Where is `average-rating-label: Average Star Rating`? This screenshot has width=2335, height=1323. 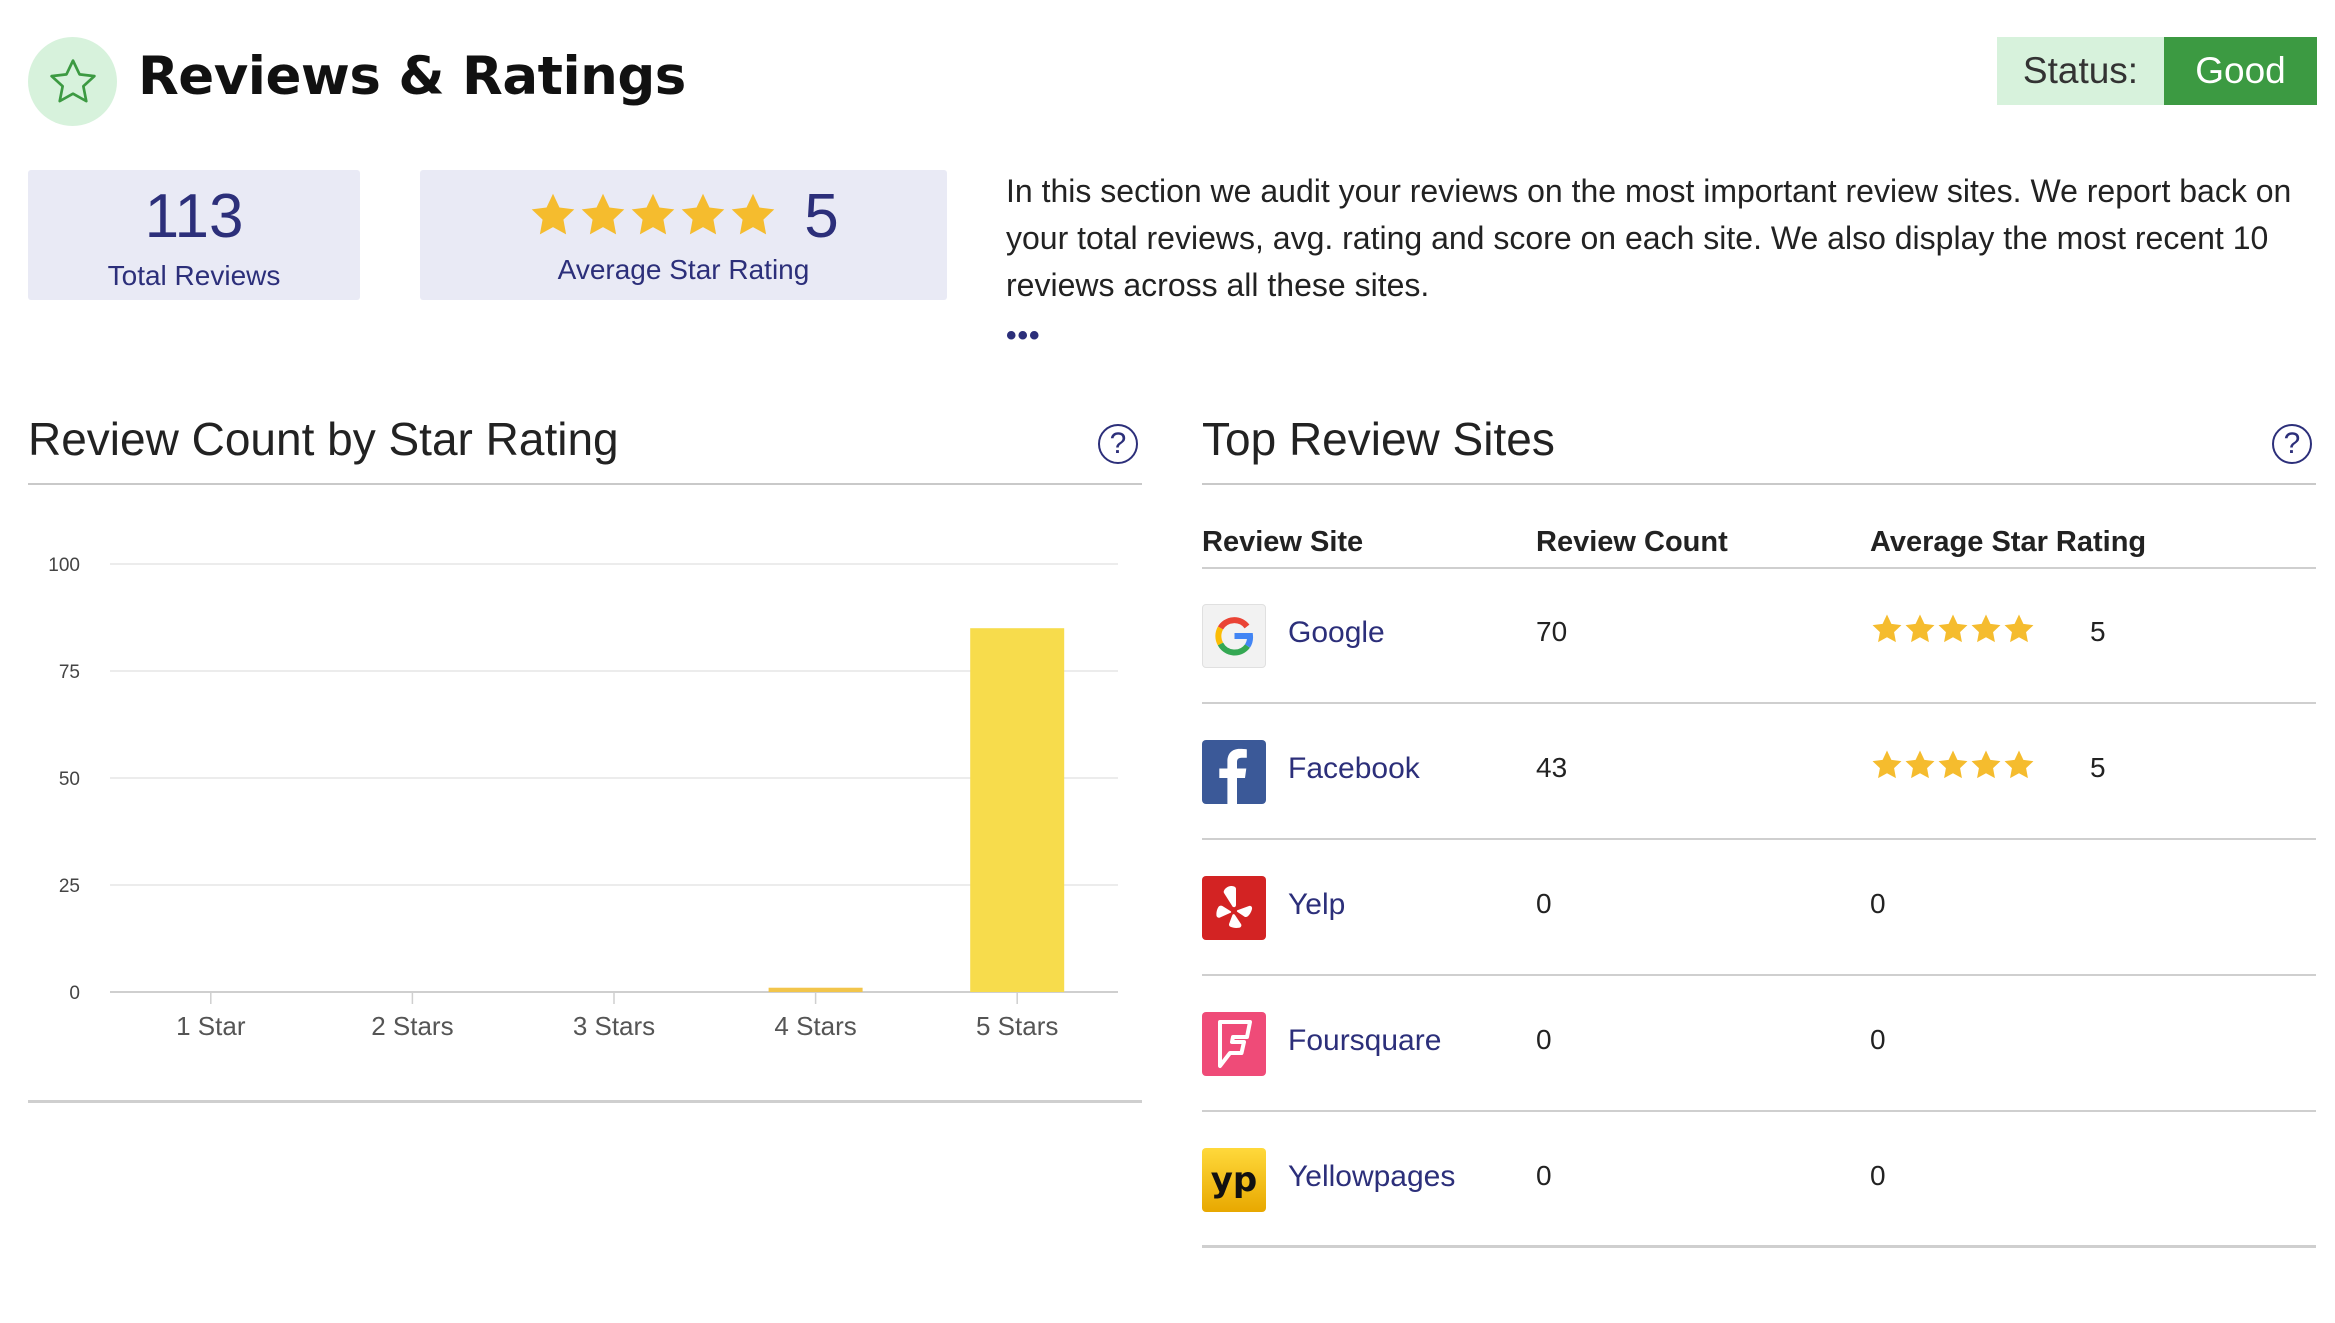
average-rating-label: Average Star Rating is located at coordinates (683, 269).